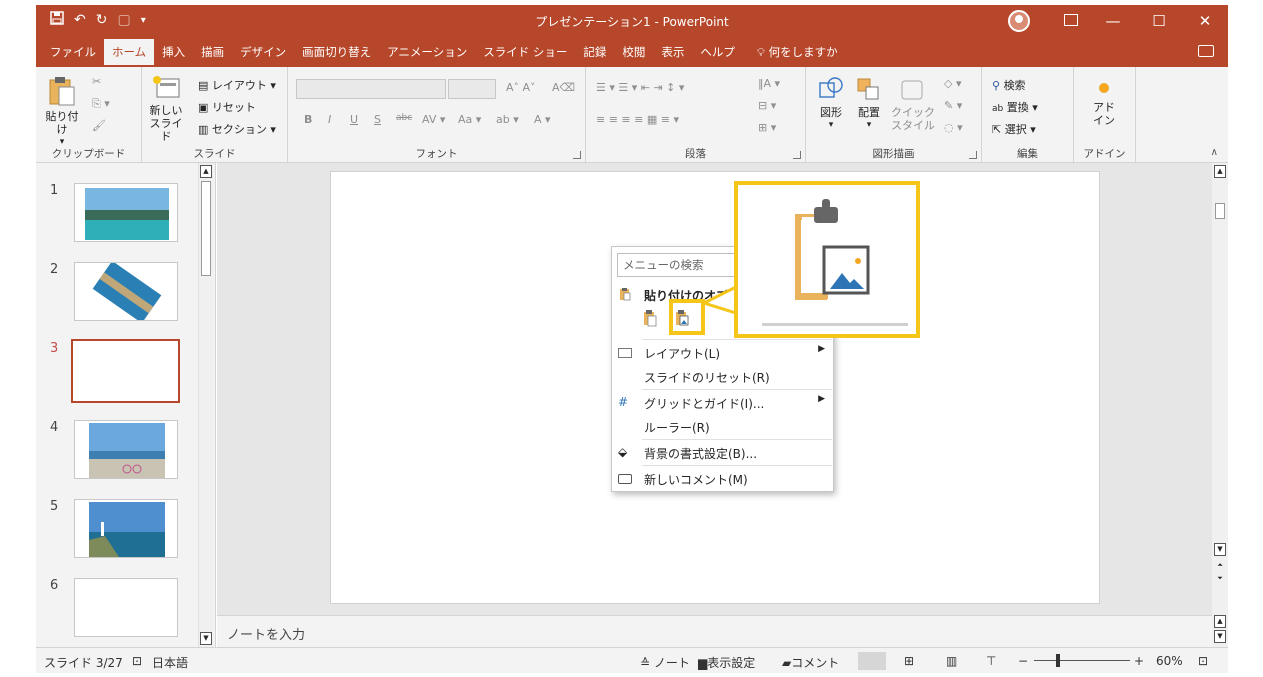 Image resolution: width=1263 pixels, height=677 pixels. I want to click on tab-transitions: 画面切り替え, so click(336, 52).